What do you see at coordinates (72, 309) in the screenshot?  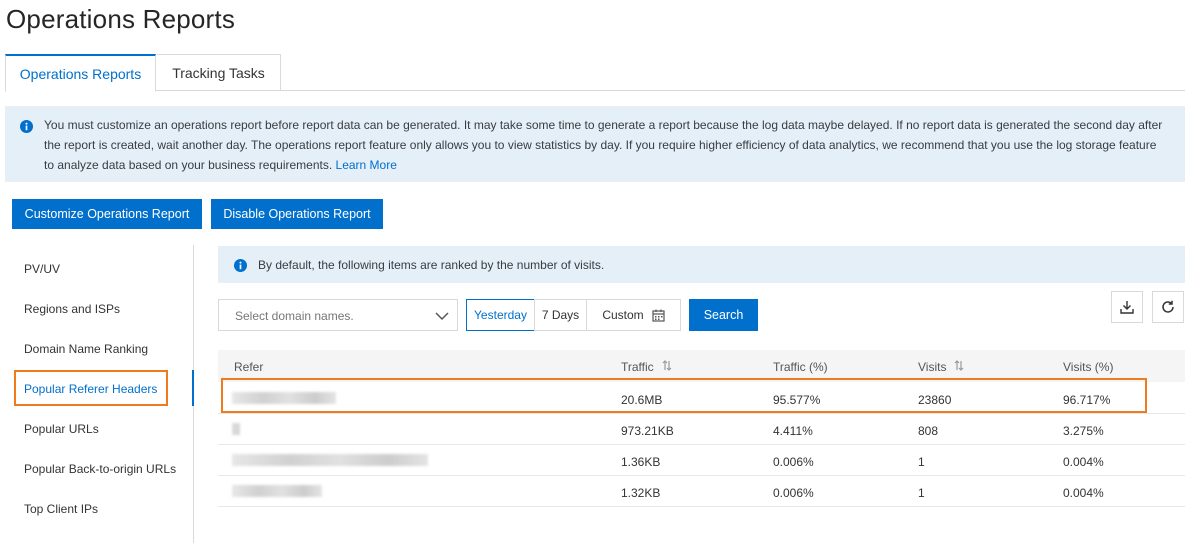 I see `sidebar-item-regions-isps: Regions and ISPs` at bounding box center [72, 309].